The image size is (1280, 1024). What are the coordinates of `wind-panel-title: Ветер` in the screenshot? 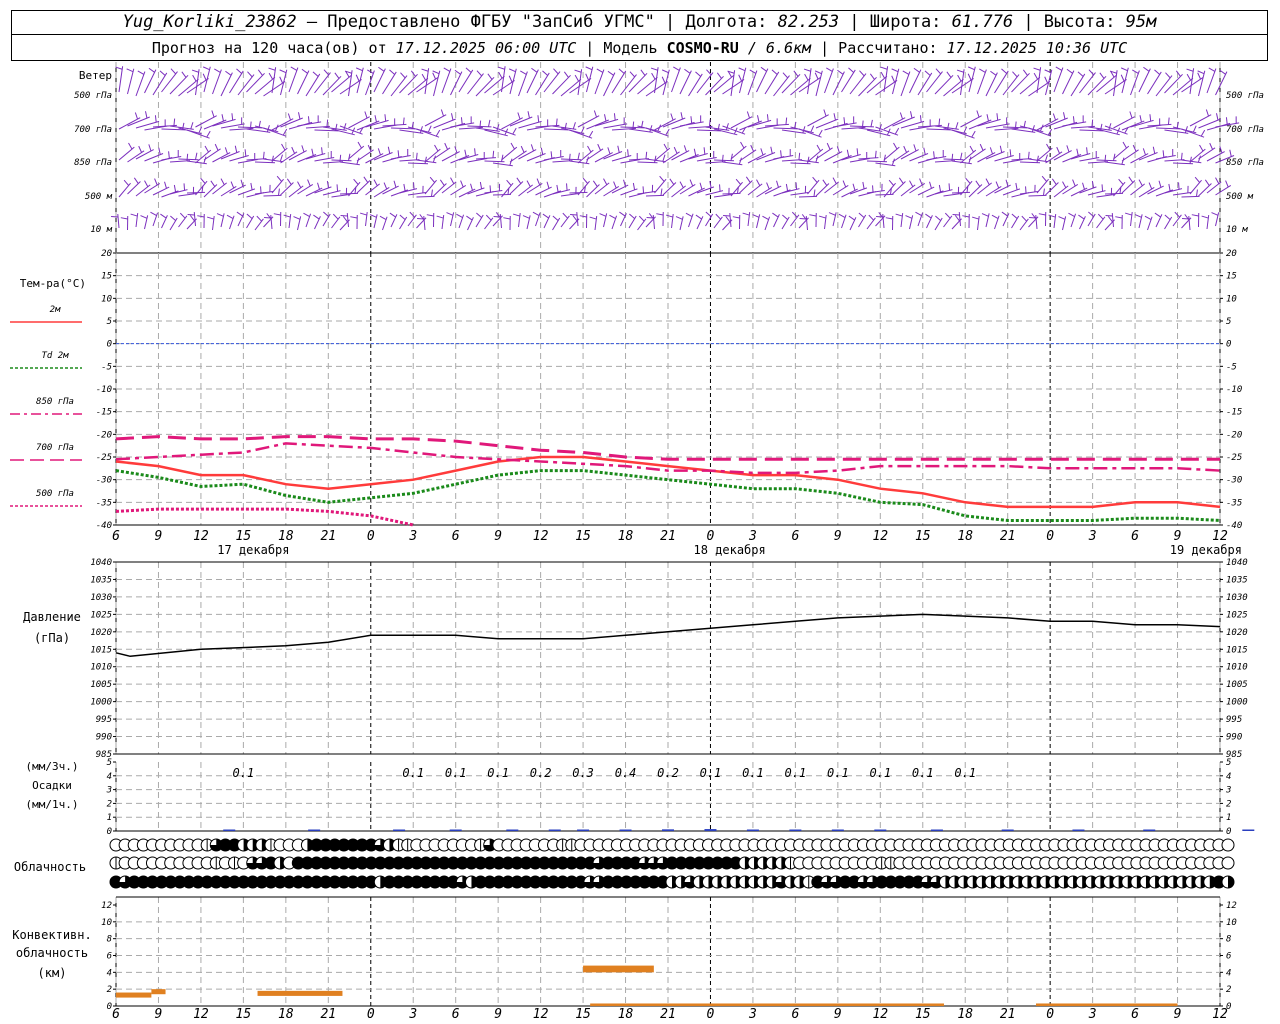 It's located at (95, 75).